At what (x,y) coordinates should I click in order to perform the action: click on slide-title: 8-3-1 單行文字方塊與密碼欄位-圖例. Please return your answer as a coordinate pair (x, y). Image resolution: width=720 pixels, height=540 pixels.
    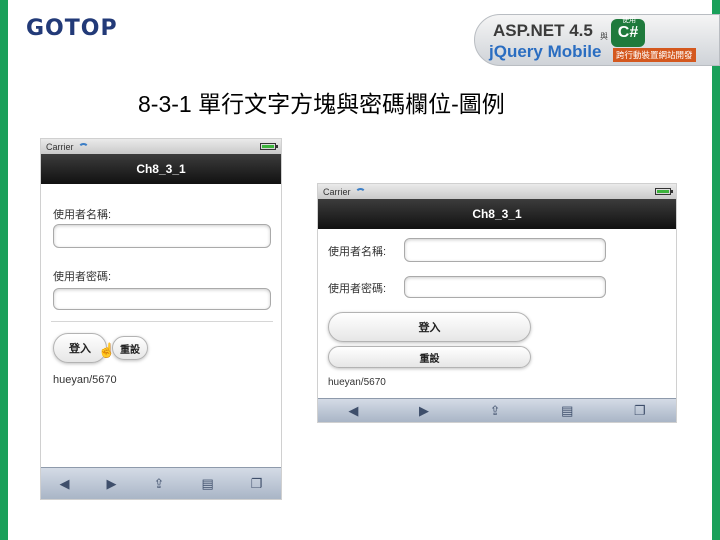
    Looking at the image, I should click on (321, 104).